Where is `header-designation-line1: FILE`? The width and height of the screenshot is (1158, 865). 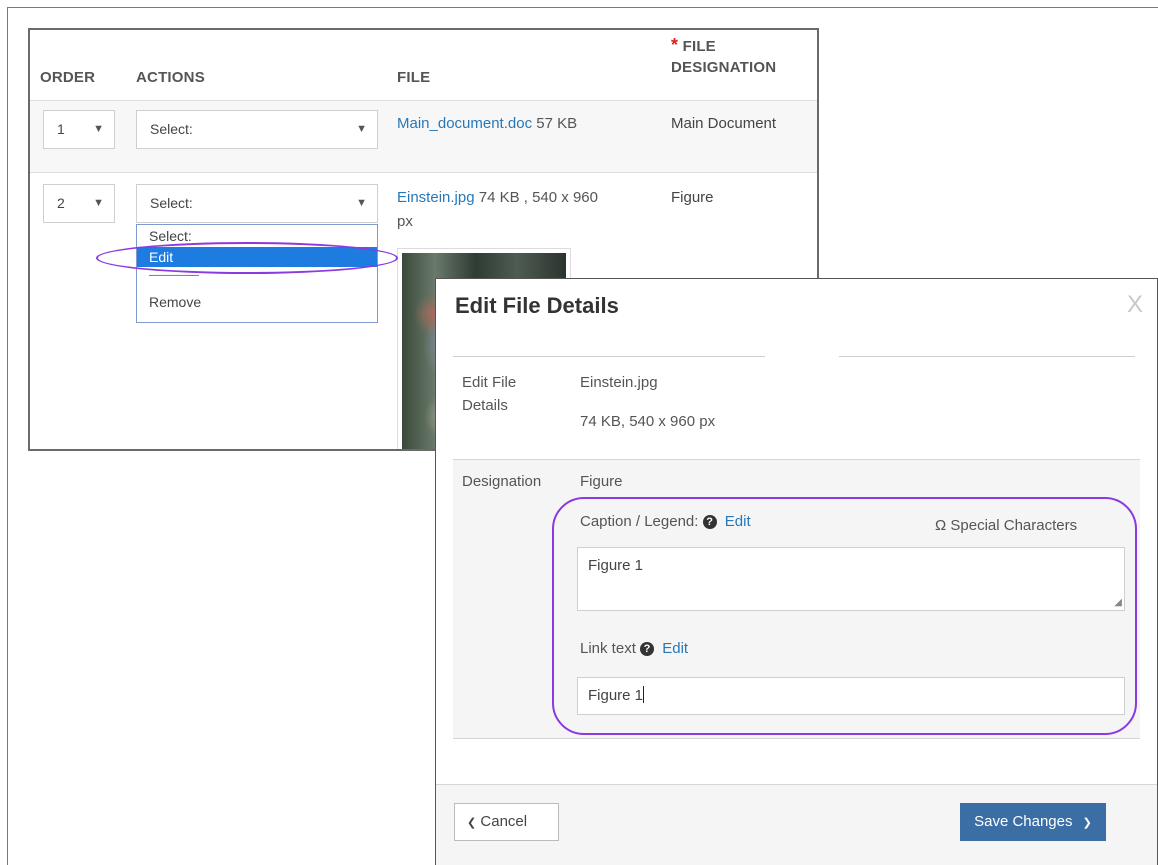 header-designation-line1: FILE is located at coordinates (699, 46).